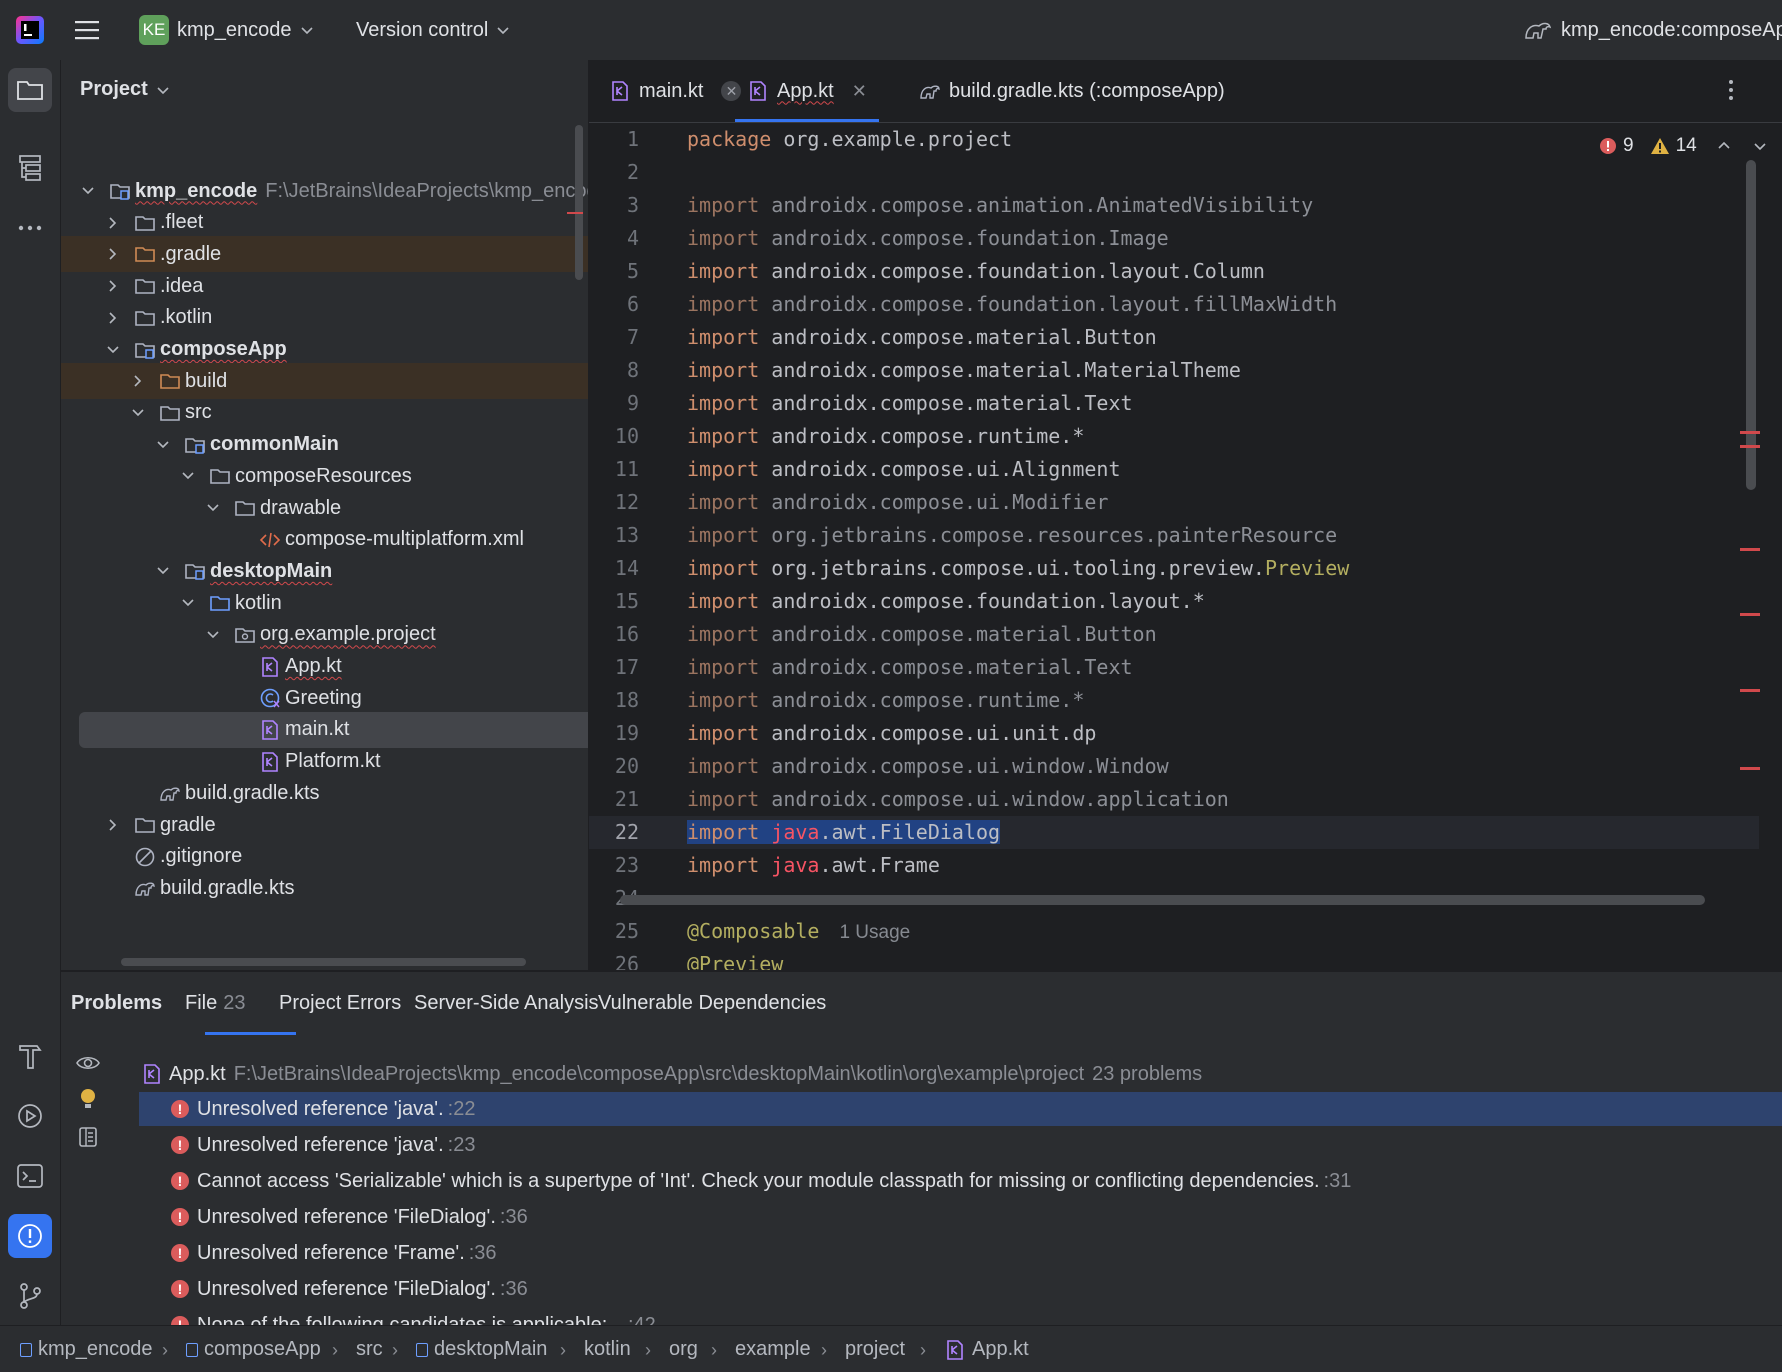  What do you see at coordinates (30, 168) in the screenshot?
I see `structure-tool-button` at bounding box center [30, 168].